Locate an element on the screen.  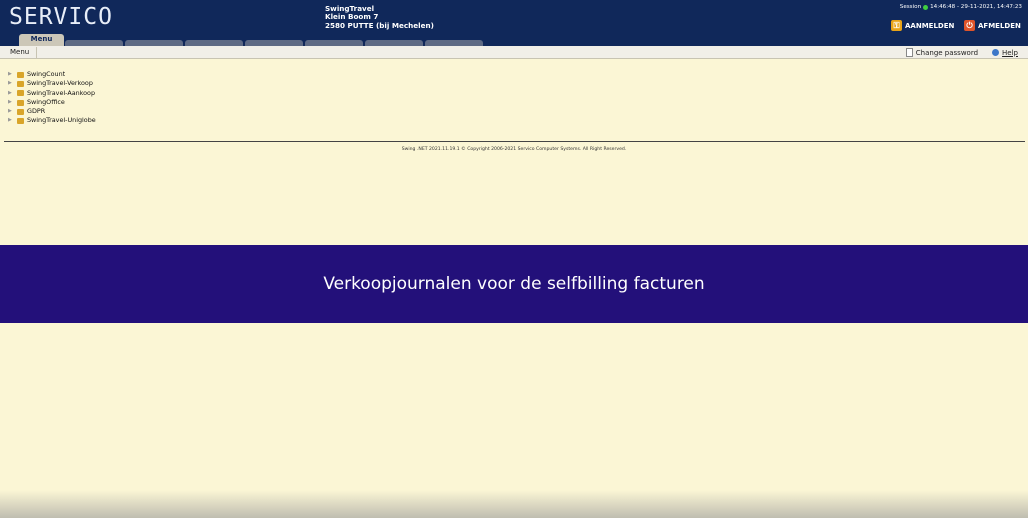
tree-item-swingtravel-aankoop: ▶ SwingTravel-Aankoop is located at coordinates (52, 93).